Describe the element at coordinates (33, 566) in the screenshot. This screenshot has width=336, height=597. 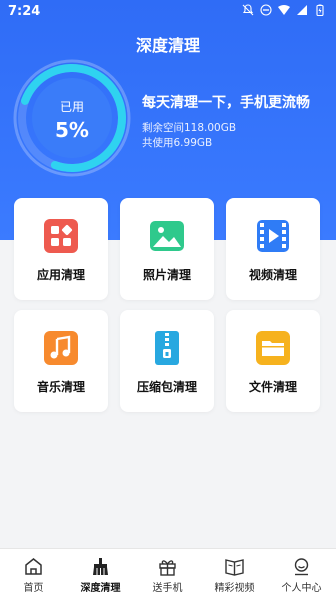
I see `home-icon` at that location.